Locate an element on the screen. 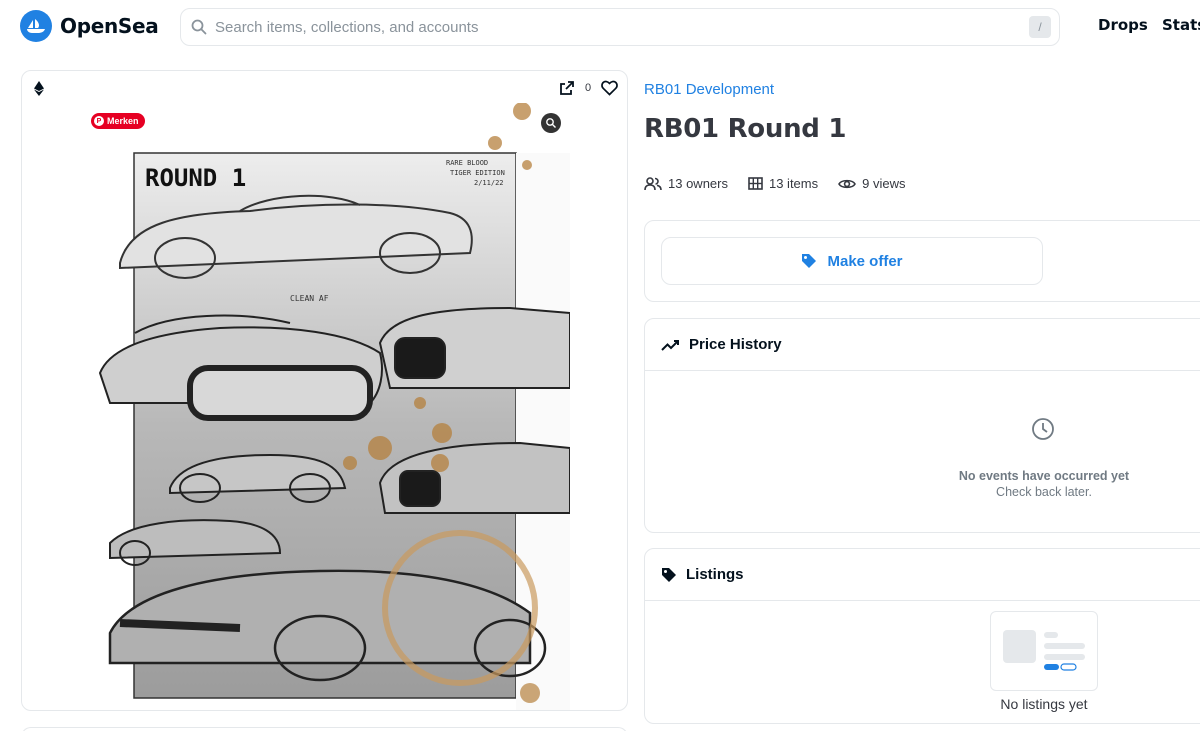  listings-header: Listings is located at coordinates (922, 575).